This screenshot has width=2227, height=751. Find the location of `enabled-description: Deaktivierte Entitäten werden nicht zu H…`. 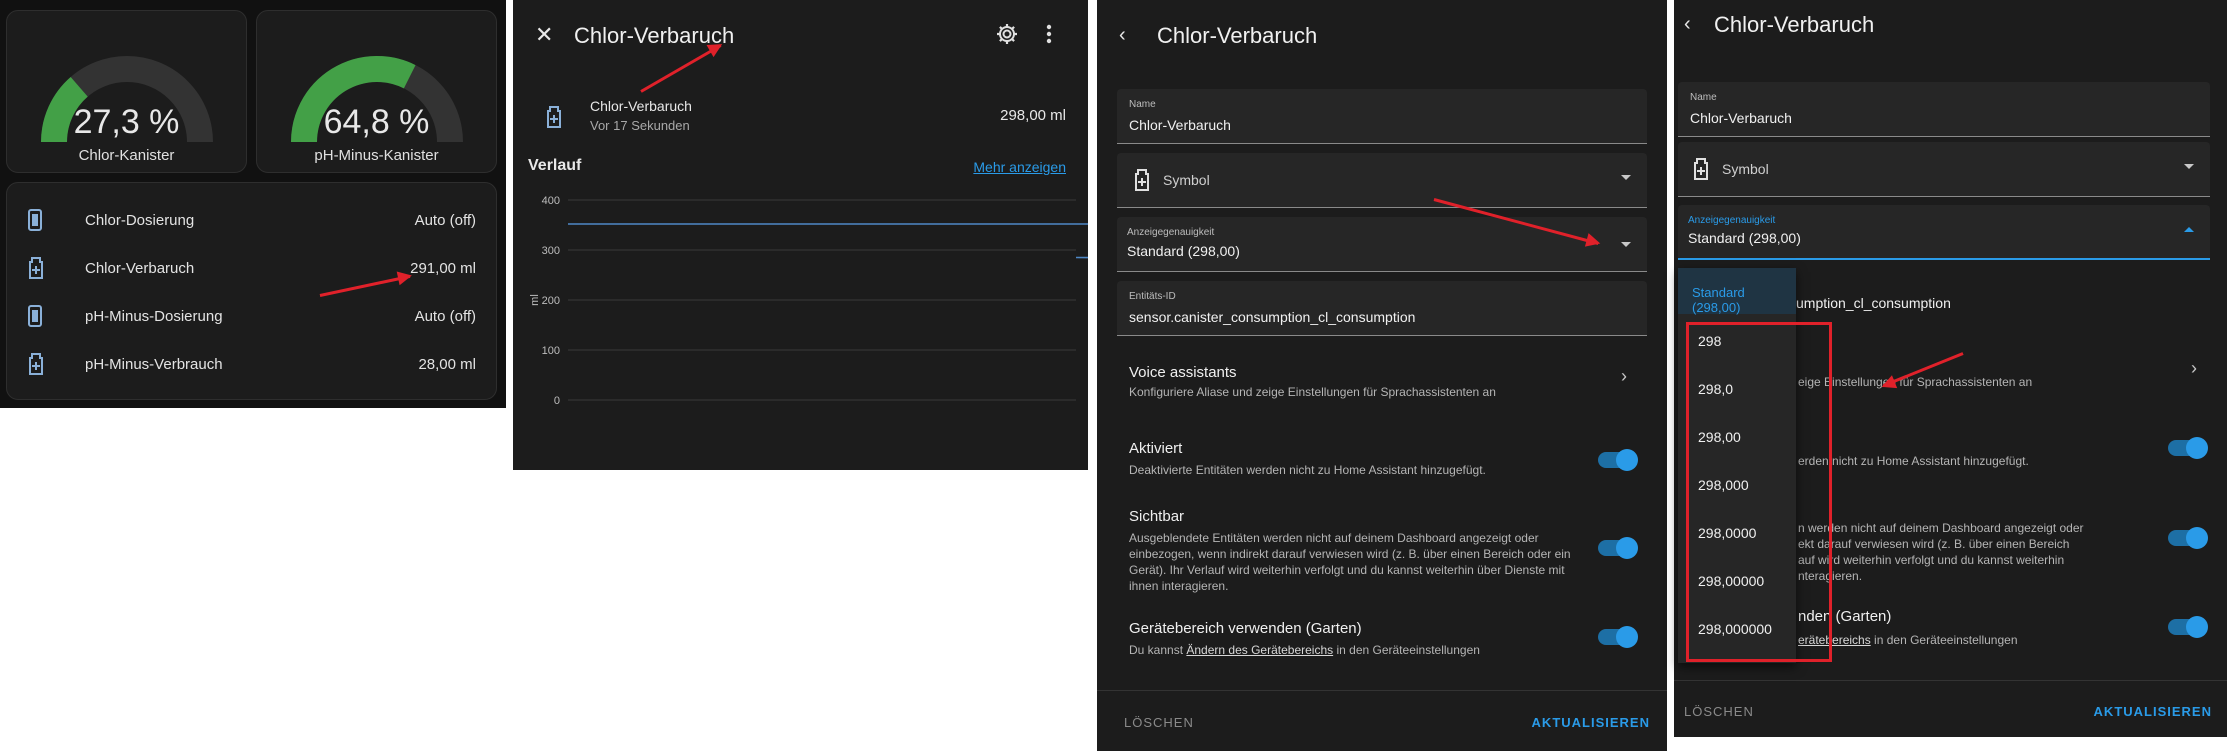

enabled-description: Deaktivierte Entitäten werden nicht zu H… is located at coordinates (1307, 470).